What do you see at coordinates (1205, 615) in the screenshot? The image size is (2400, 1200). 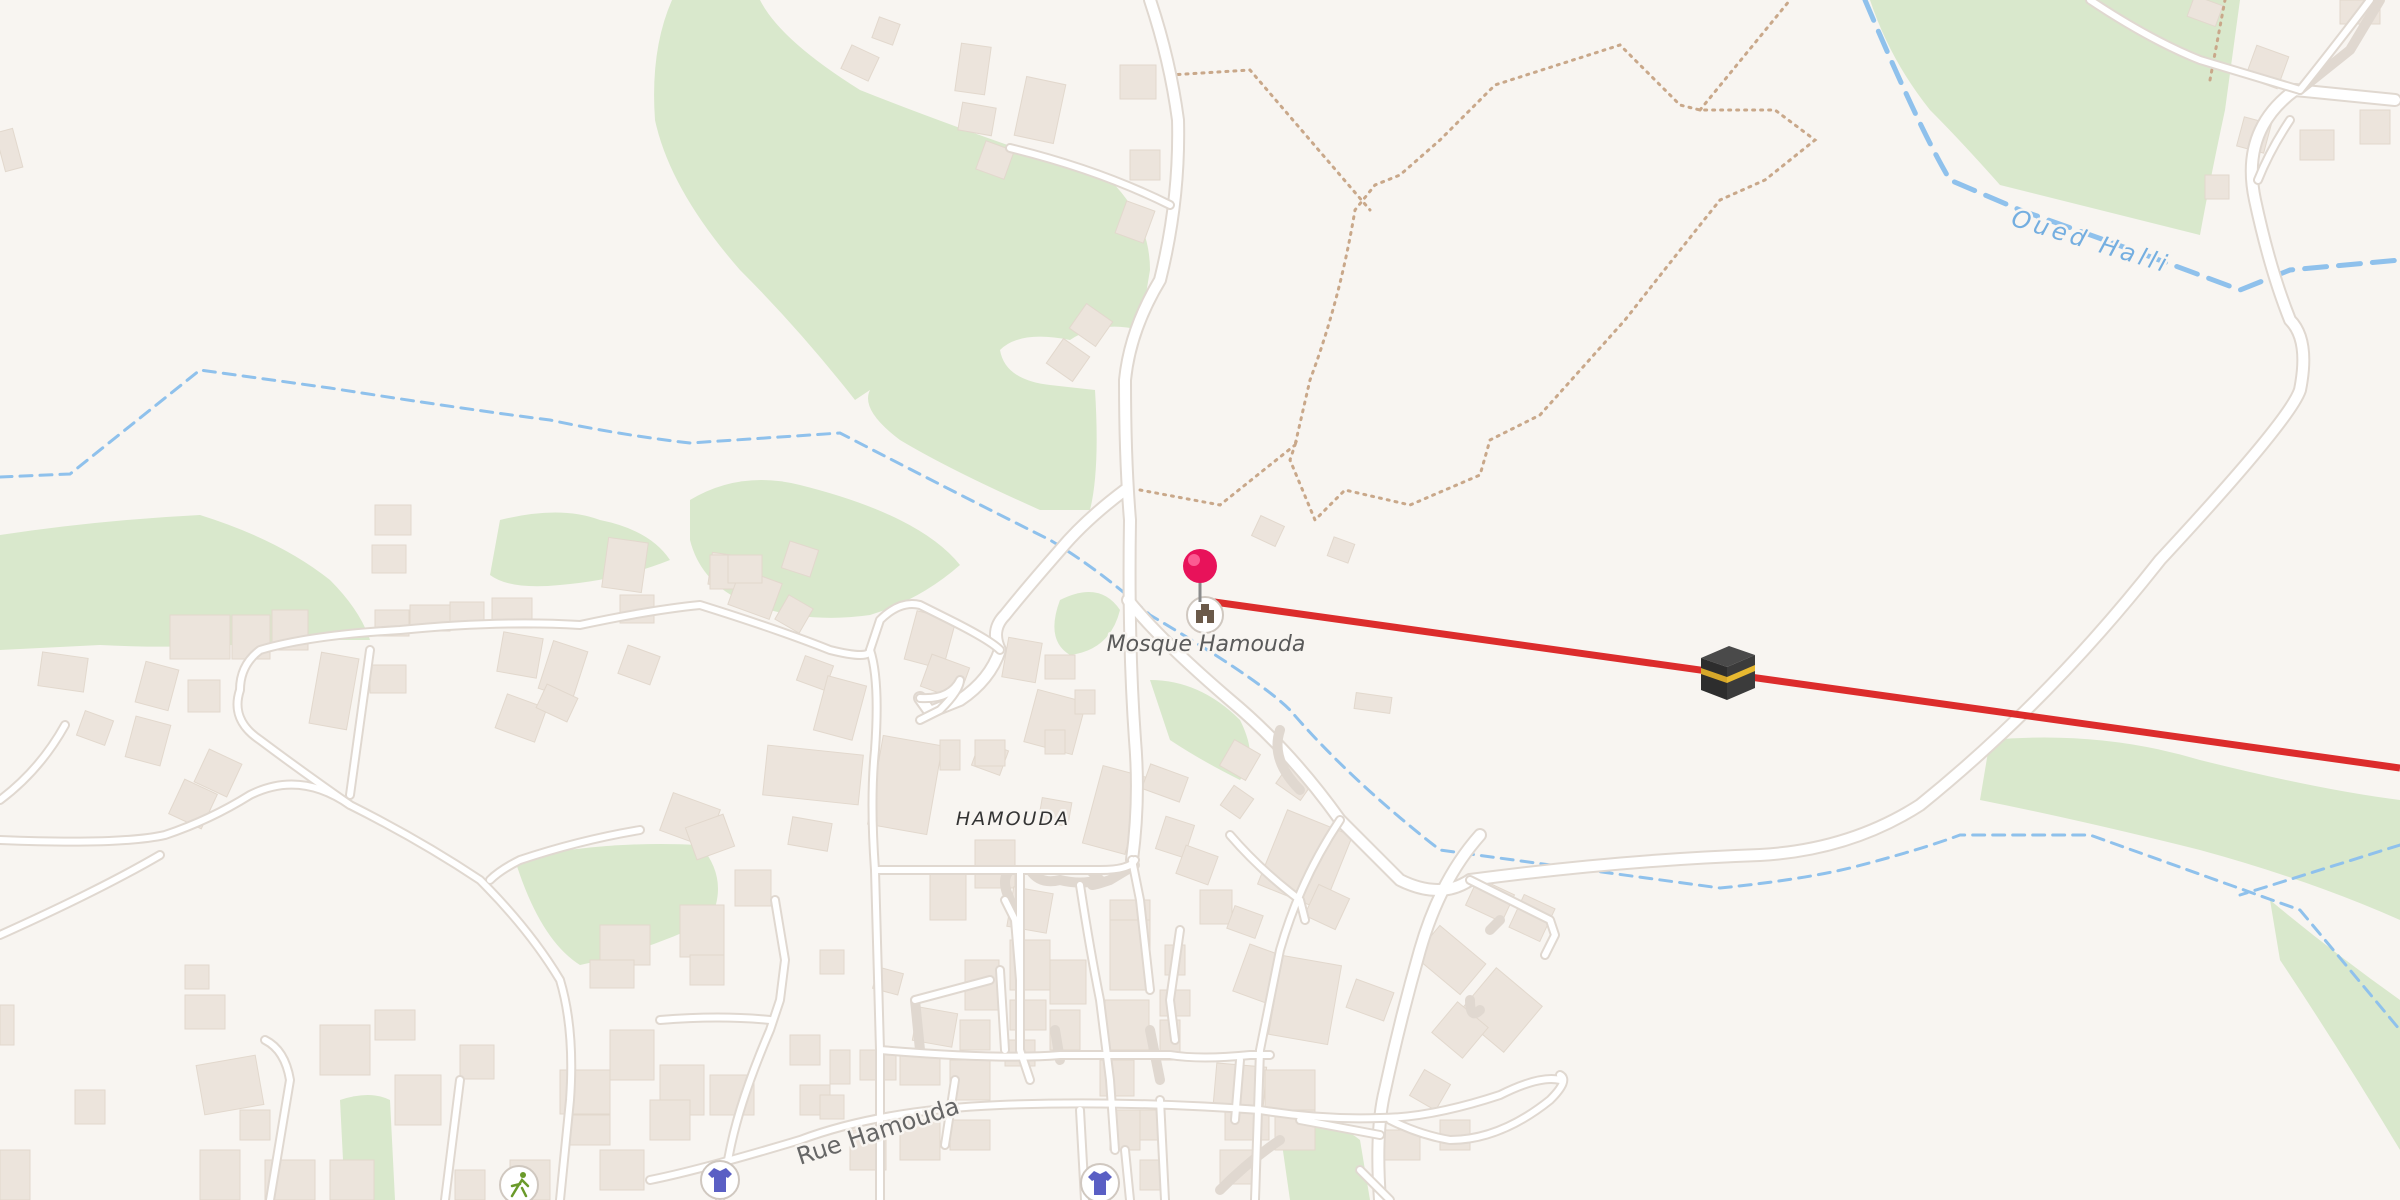 I see `mosque-icon` at bounding box center [1205, 615].